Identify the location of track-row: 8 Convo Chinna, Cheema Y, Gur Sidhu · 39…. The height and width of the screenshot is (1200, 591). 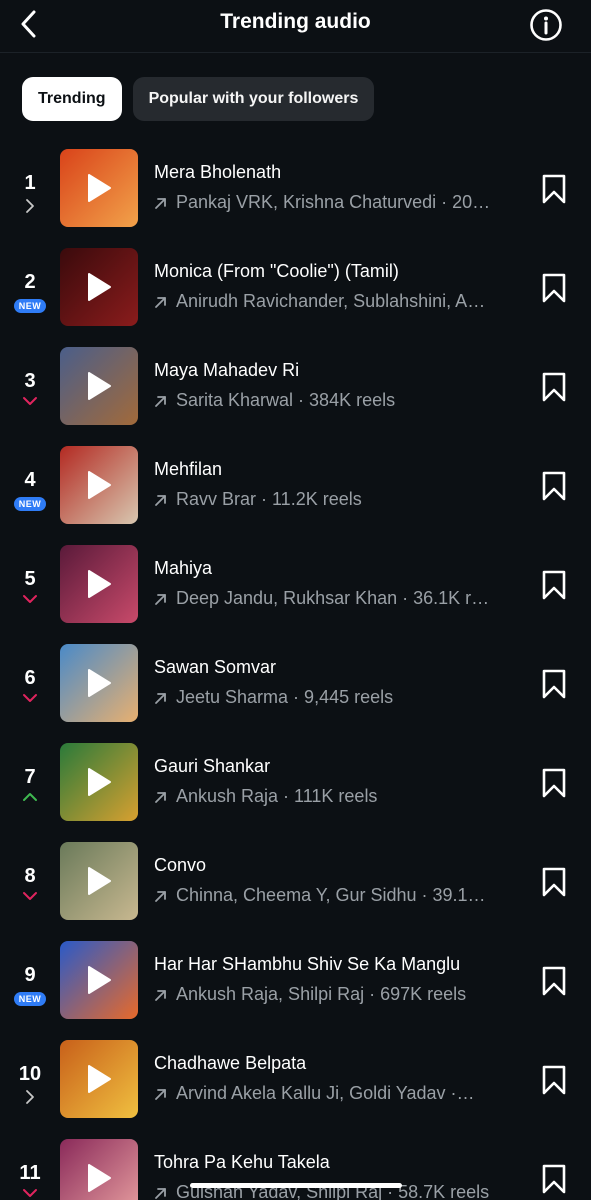
(295, 882).